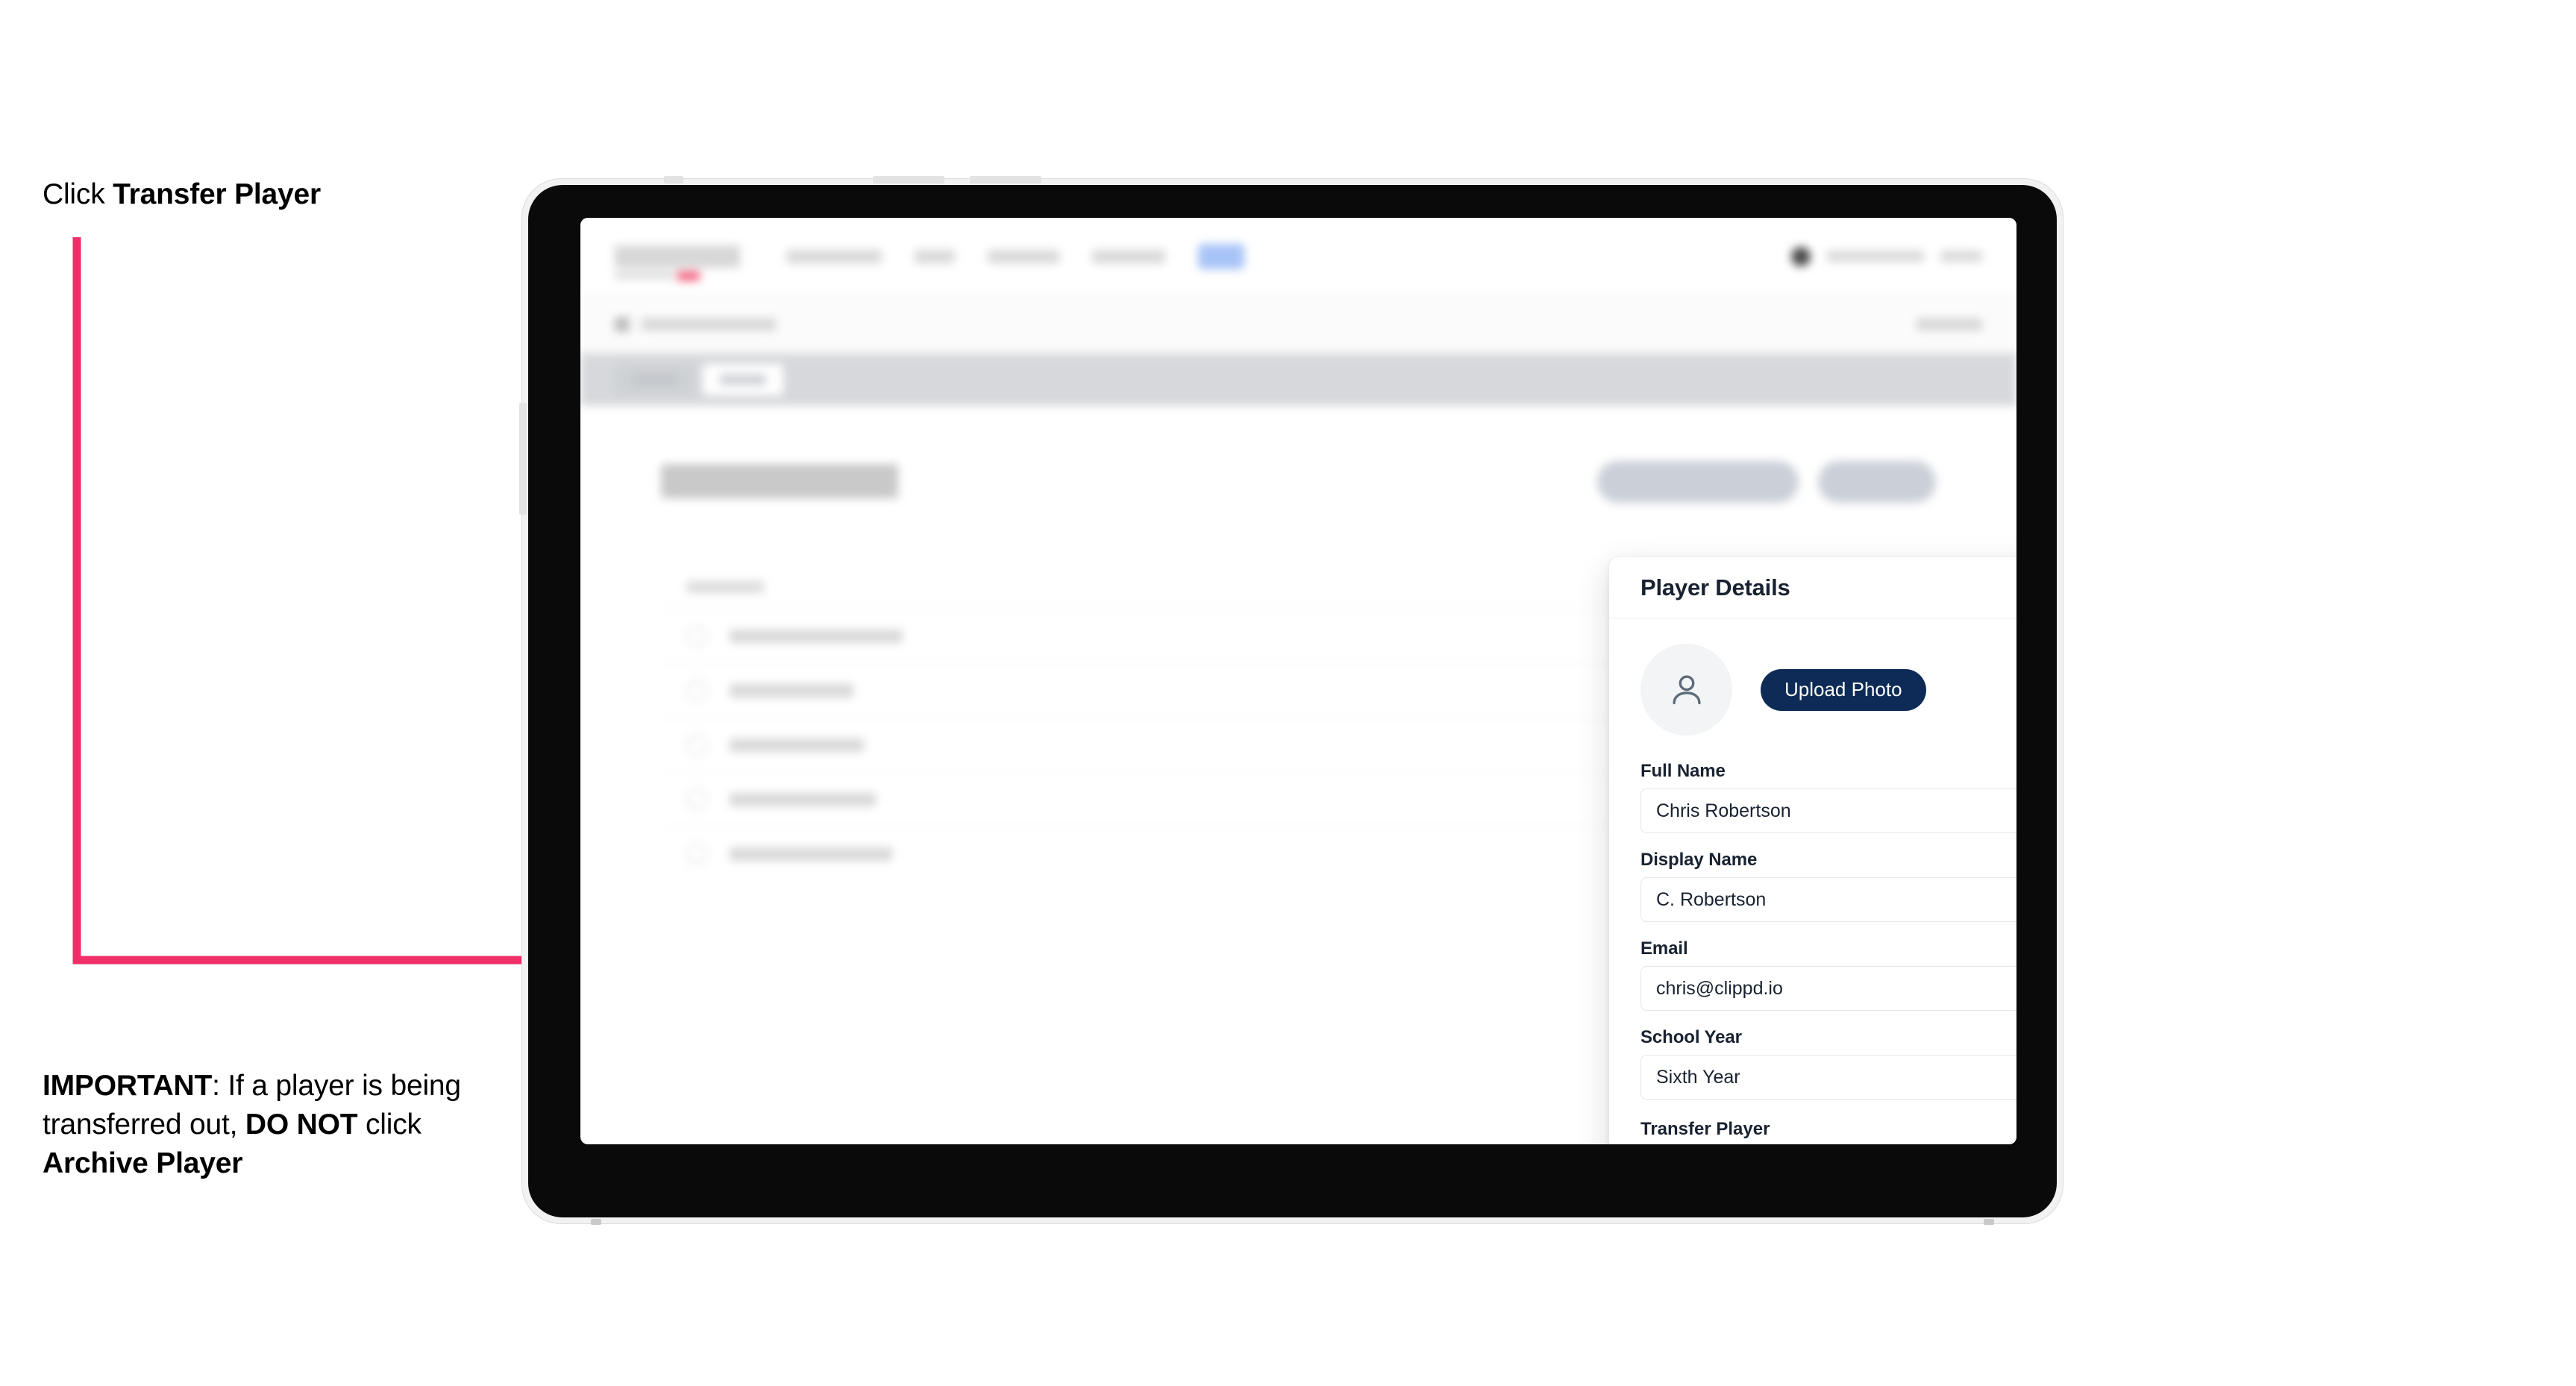  What do you see at coordinates (1698, 482) in the screenshot?
I see `request-player-transfer-button` at bounding box center [1698, 482].